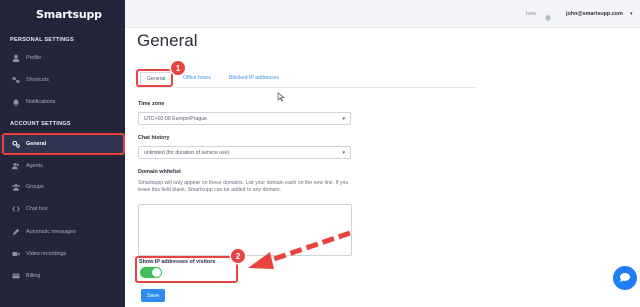 This screenshot has height=307, width=640. Describe the element at coordinates (197, 78) in the screenshot. I see `tab-office-hours: Office hours` at that location.